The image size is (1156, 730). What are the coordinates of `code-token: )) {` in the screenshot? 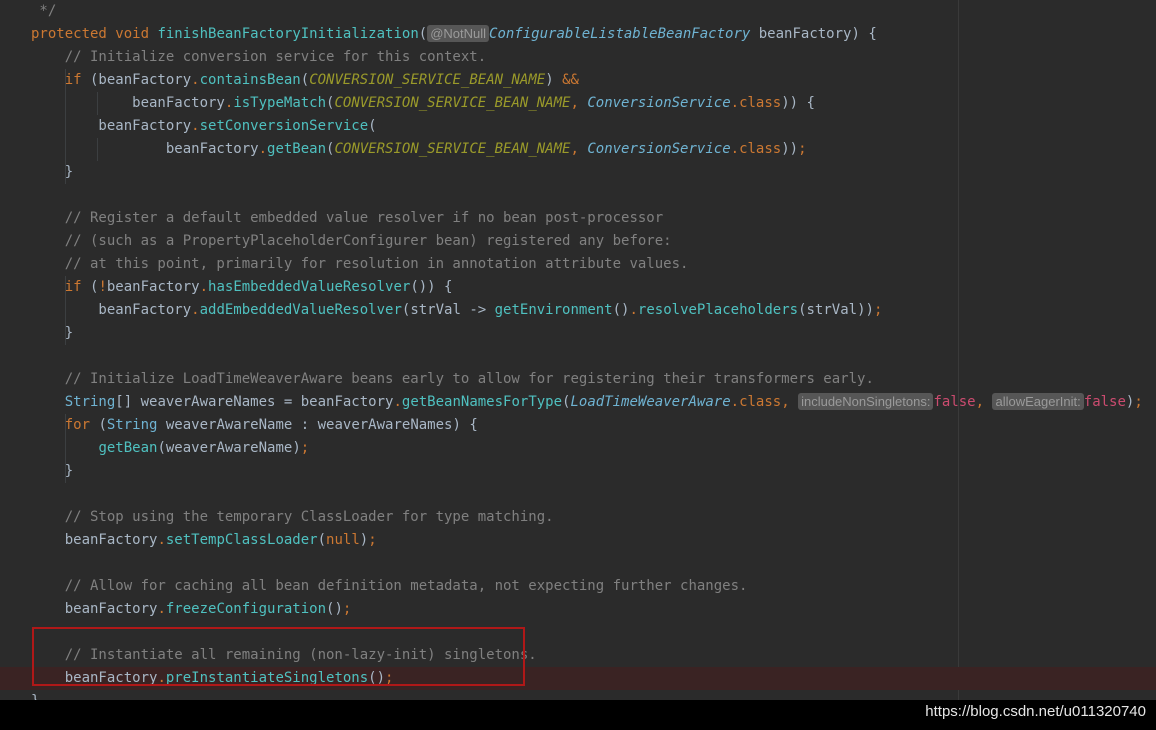 It's located at (798, 103).